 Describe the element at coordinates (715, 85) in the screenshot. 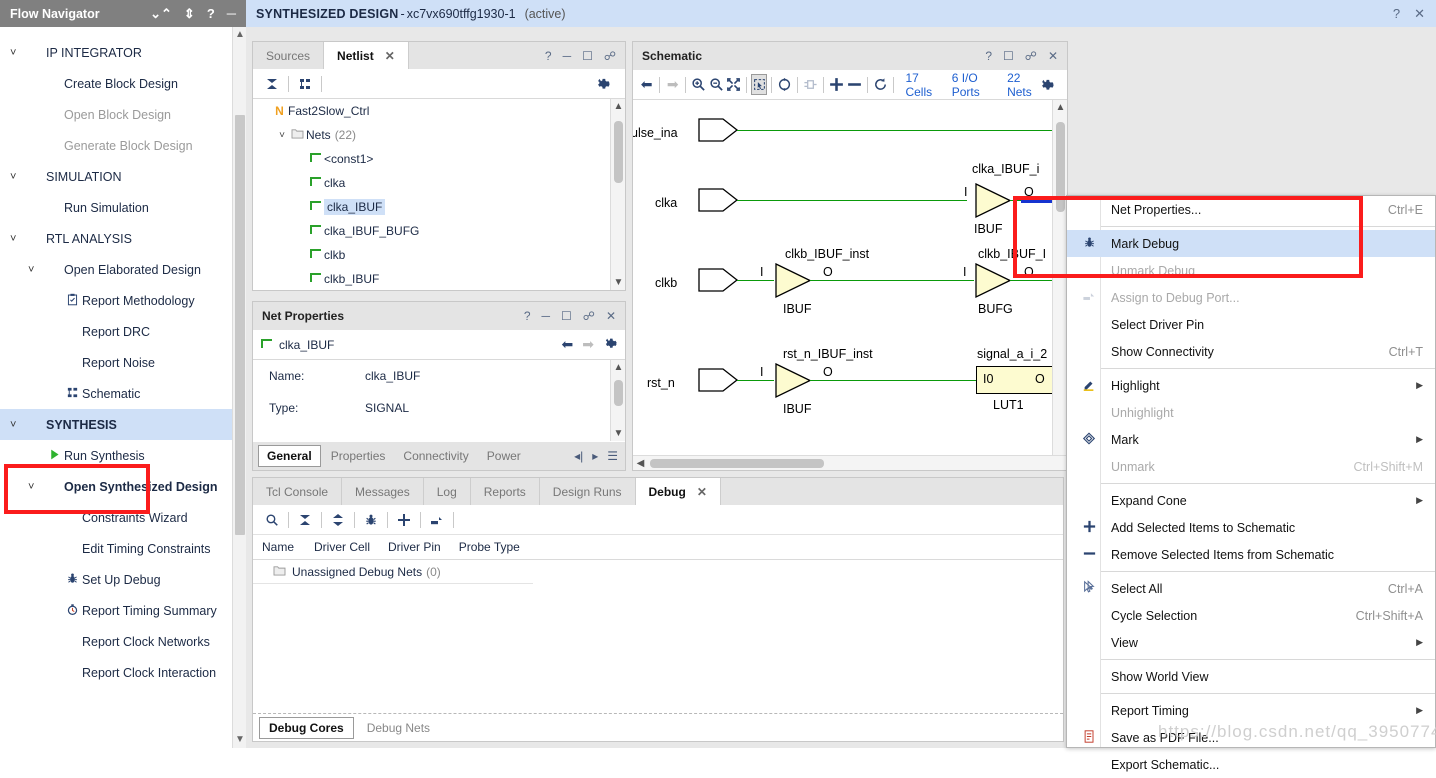

I see `zoom-out-icon` at that location.